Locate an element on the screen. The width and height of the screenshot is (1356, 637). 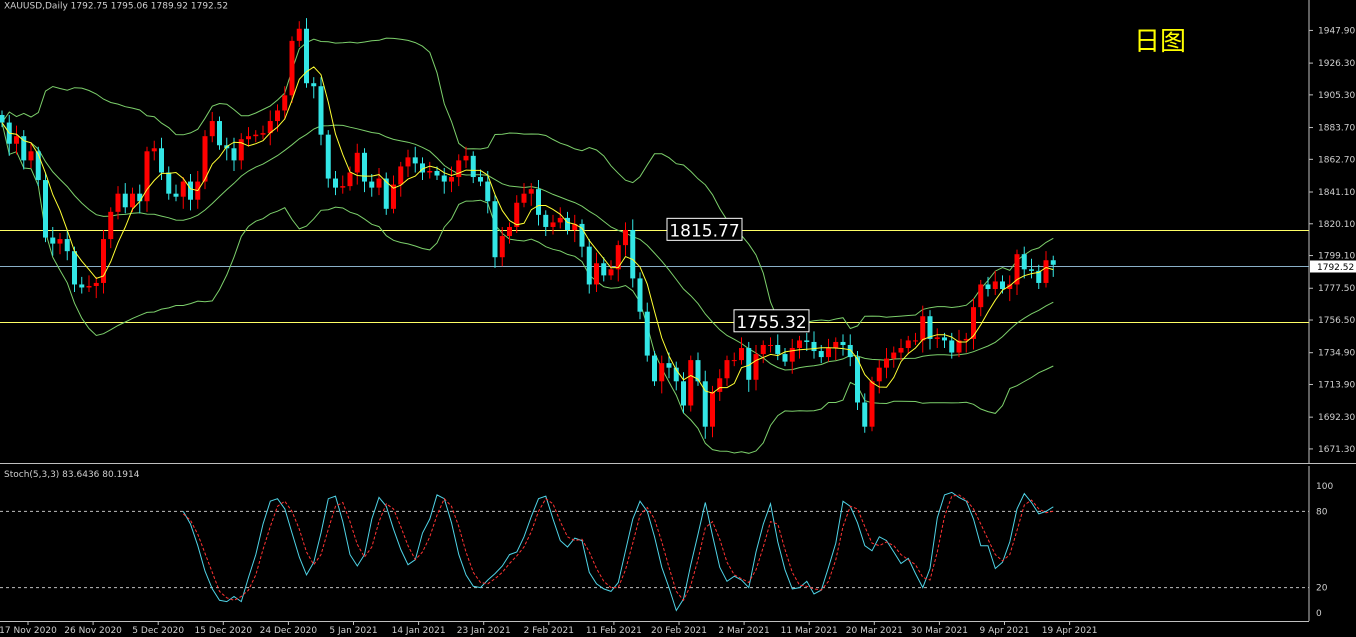
price-tick-label: 1692.30 is located at coordinates (1336, 418).